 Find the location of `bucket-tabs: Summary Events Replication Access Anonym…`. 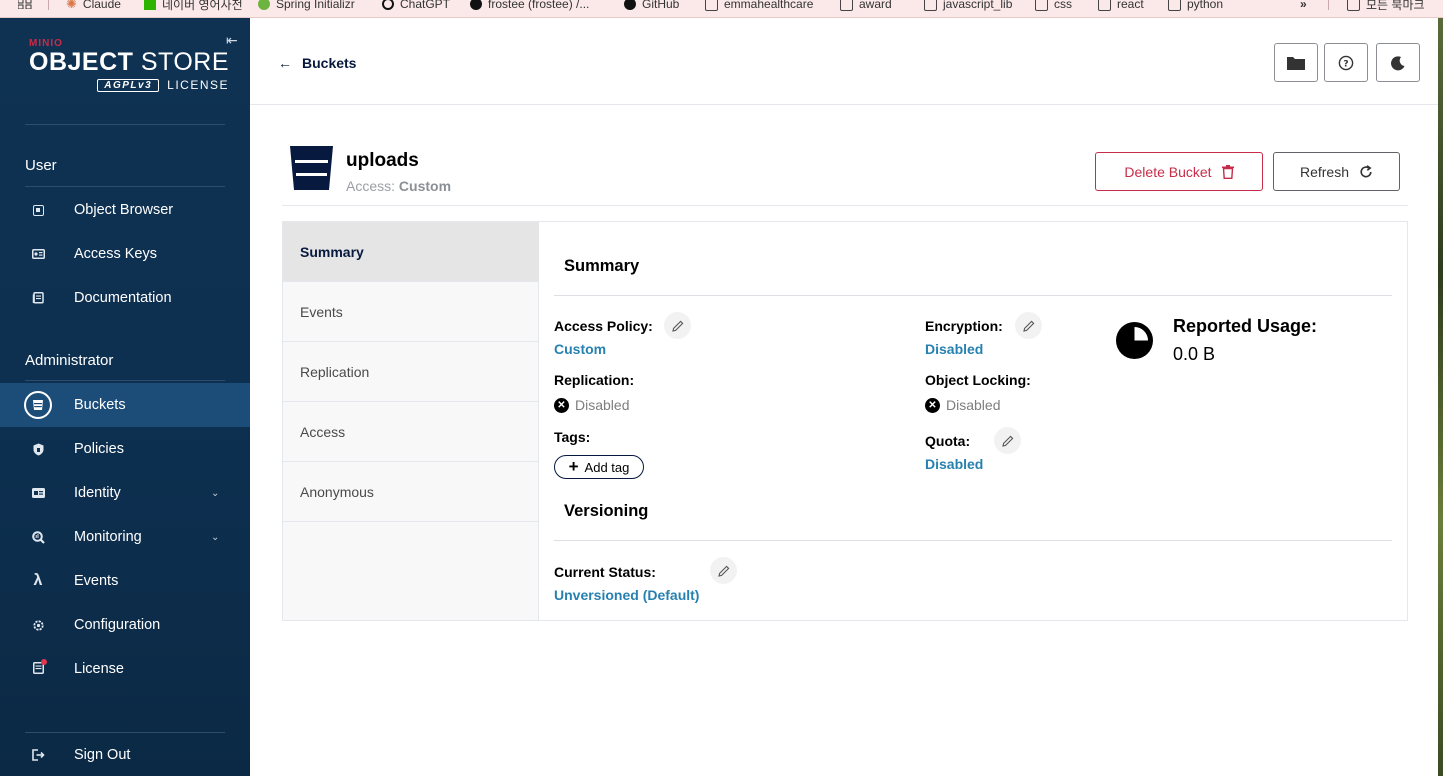

bucket-tabs: Summary Events Replication Access Anonym… is located at coordinates (411, 421).